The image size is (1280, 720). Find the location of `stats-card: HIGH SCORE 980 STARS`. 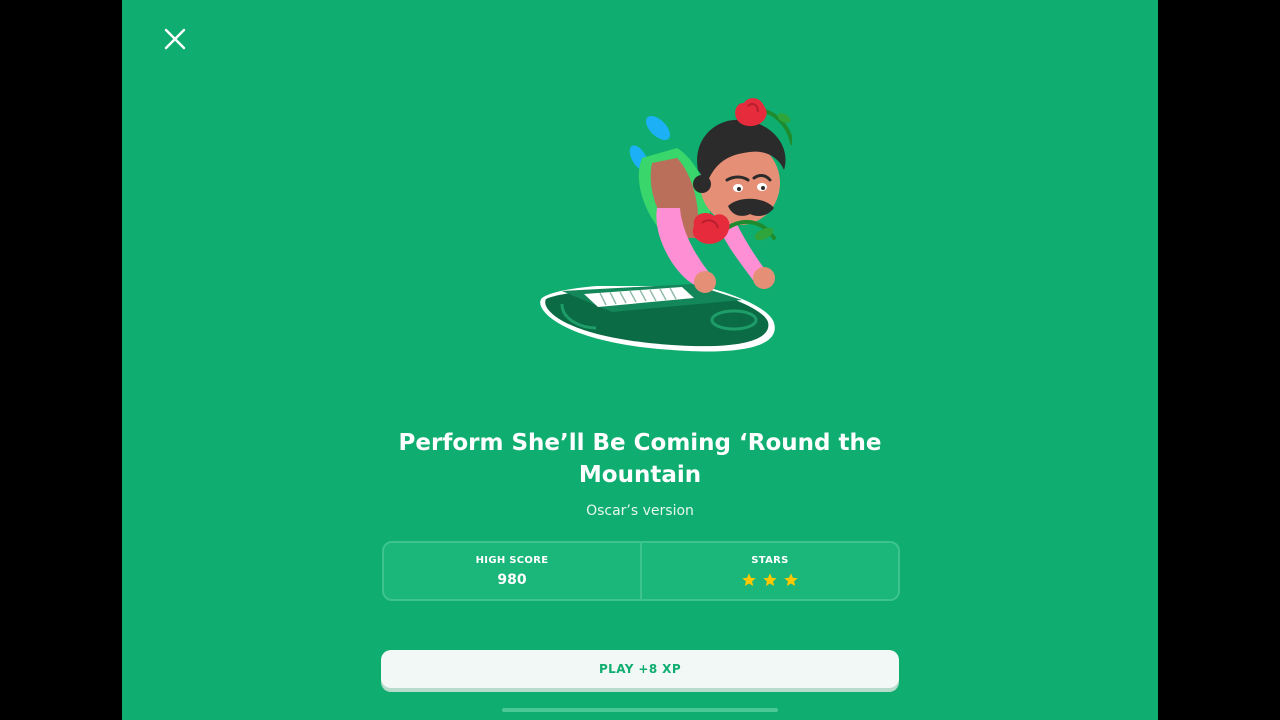

stats-card: HIGH SCORE 980 STARS is located at coordinates (641, 571).